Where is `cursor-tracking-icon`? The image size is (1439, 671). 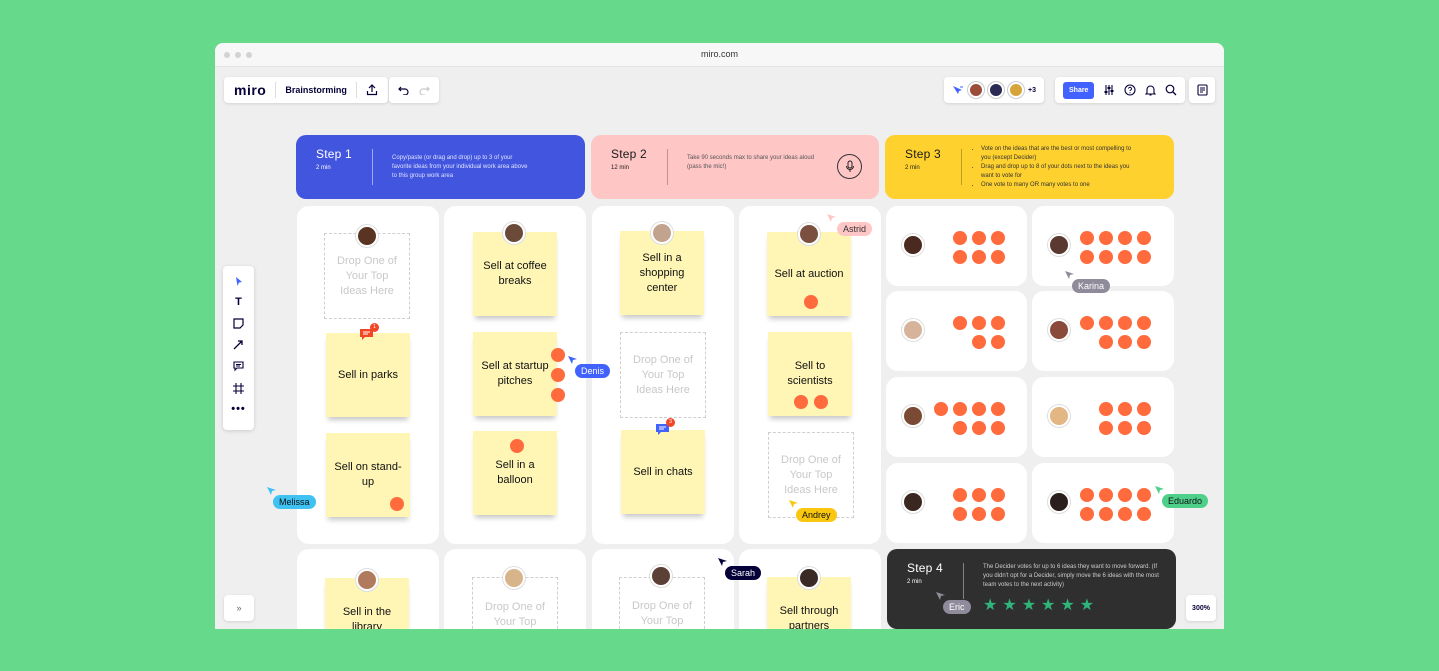
cursor-tracking-icon is located at coordinates (958, 90).